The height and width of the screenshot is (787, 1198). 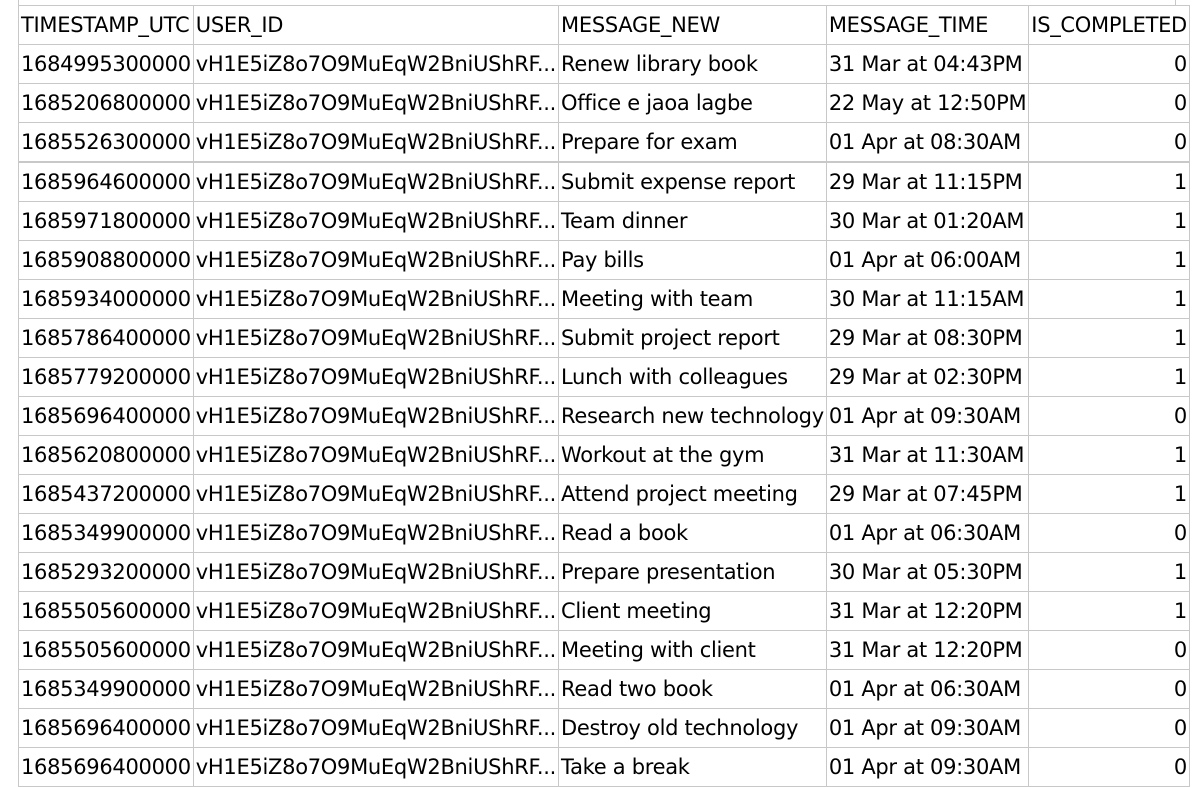 What do you see at coordinates (692, 221) in the screenshot?
I see `message-cell: Team dinner` at bounding box center [692, 221].